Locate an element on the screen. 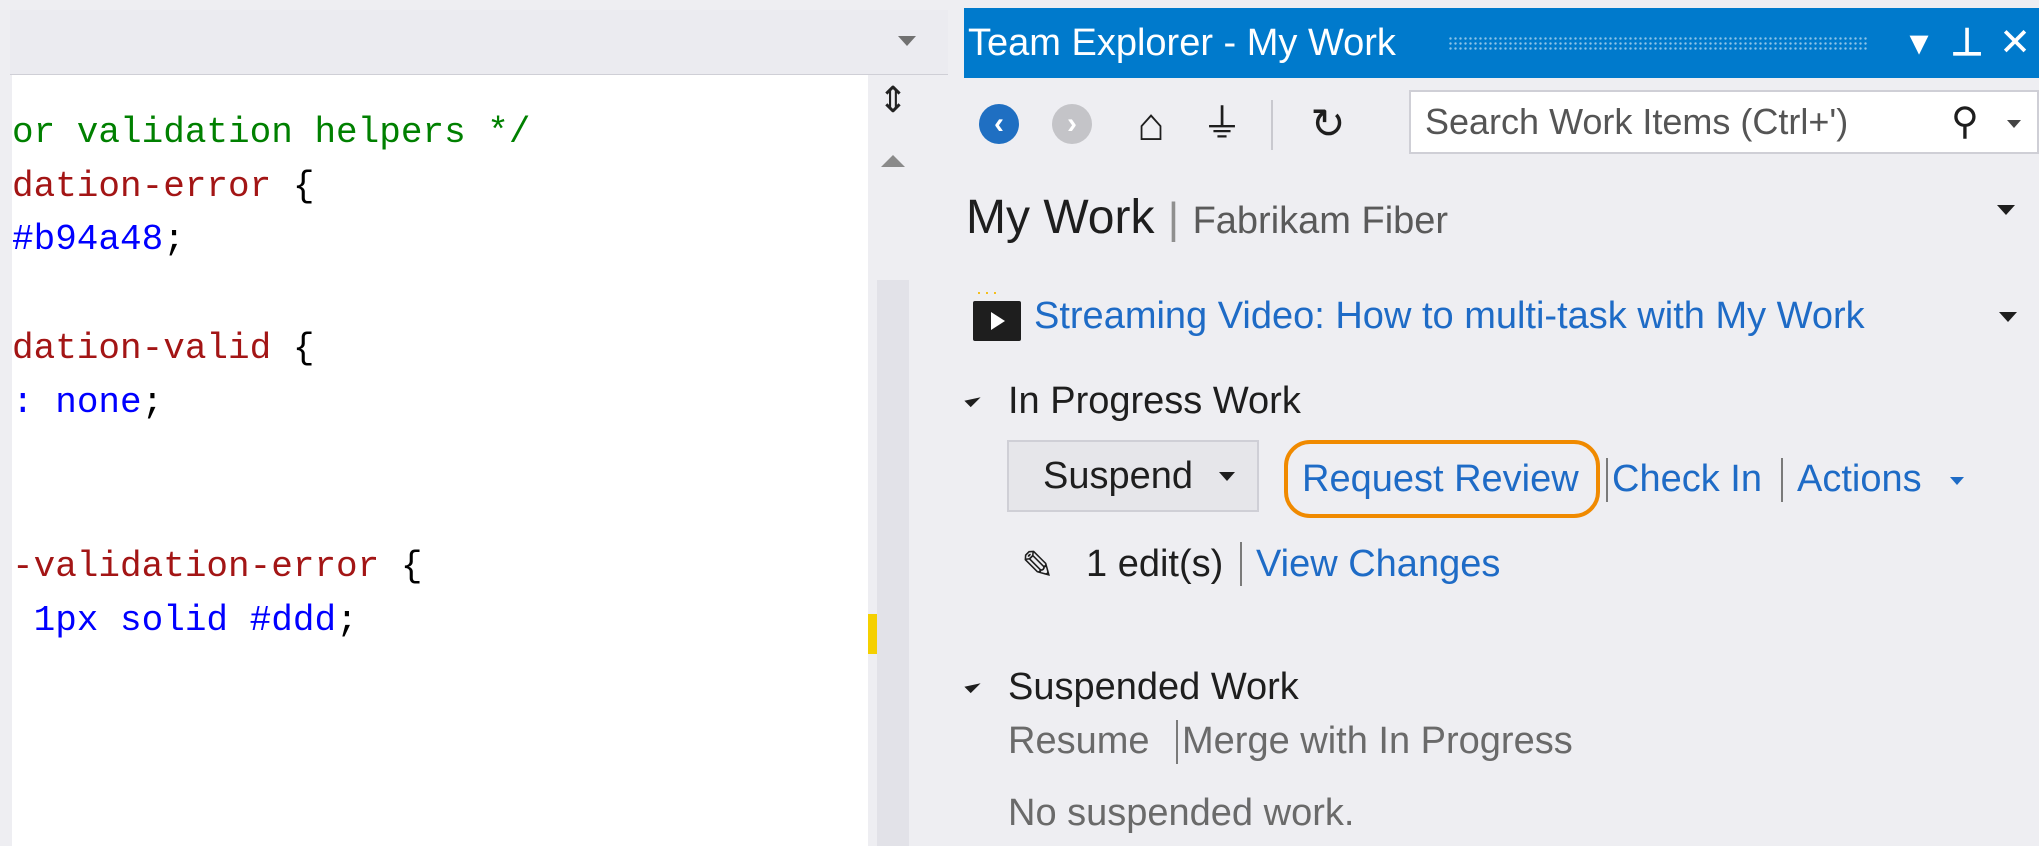  split-editor-icon: ⇕ is located at coordinates (893, 100).